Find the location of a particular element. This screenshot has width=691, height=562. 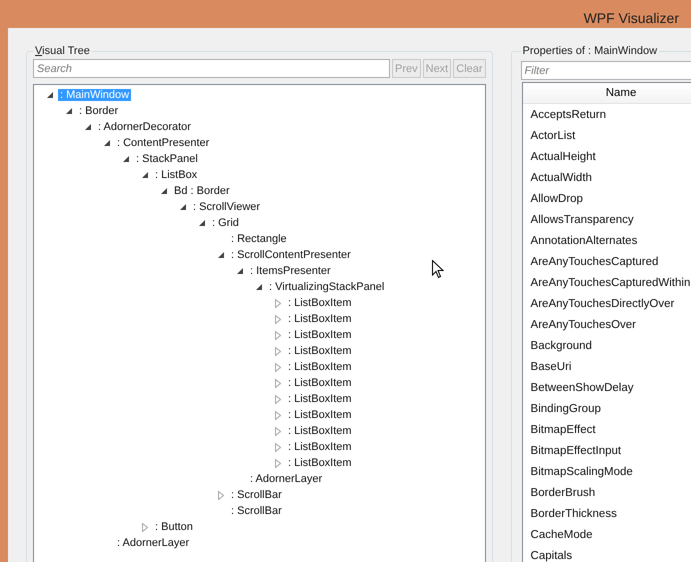

tree-node: : AdornerDecorator is located at coordinates (144, 127).